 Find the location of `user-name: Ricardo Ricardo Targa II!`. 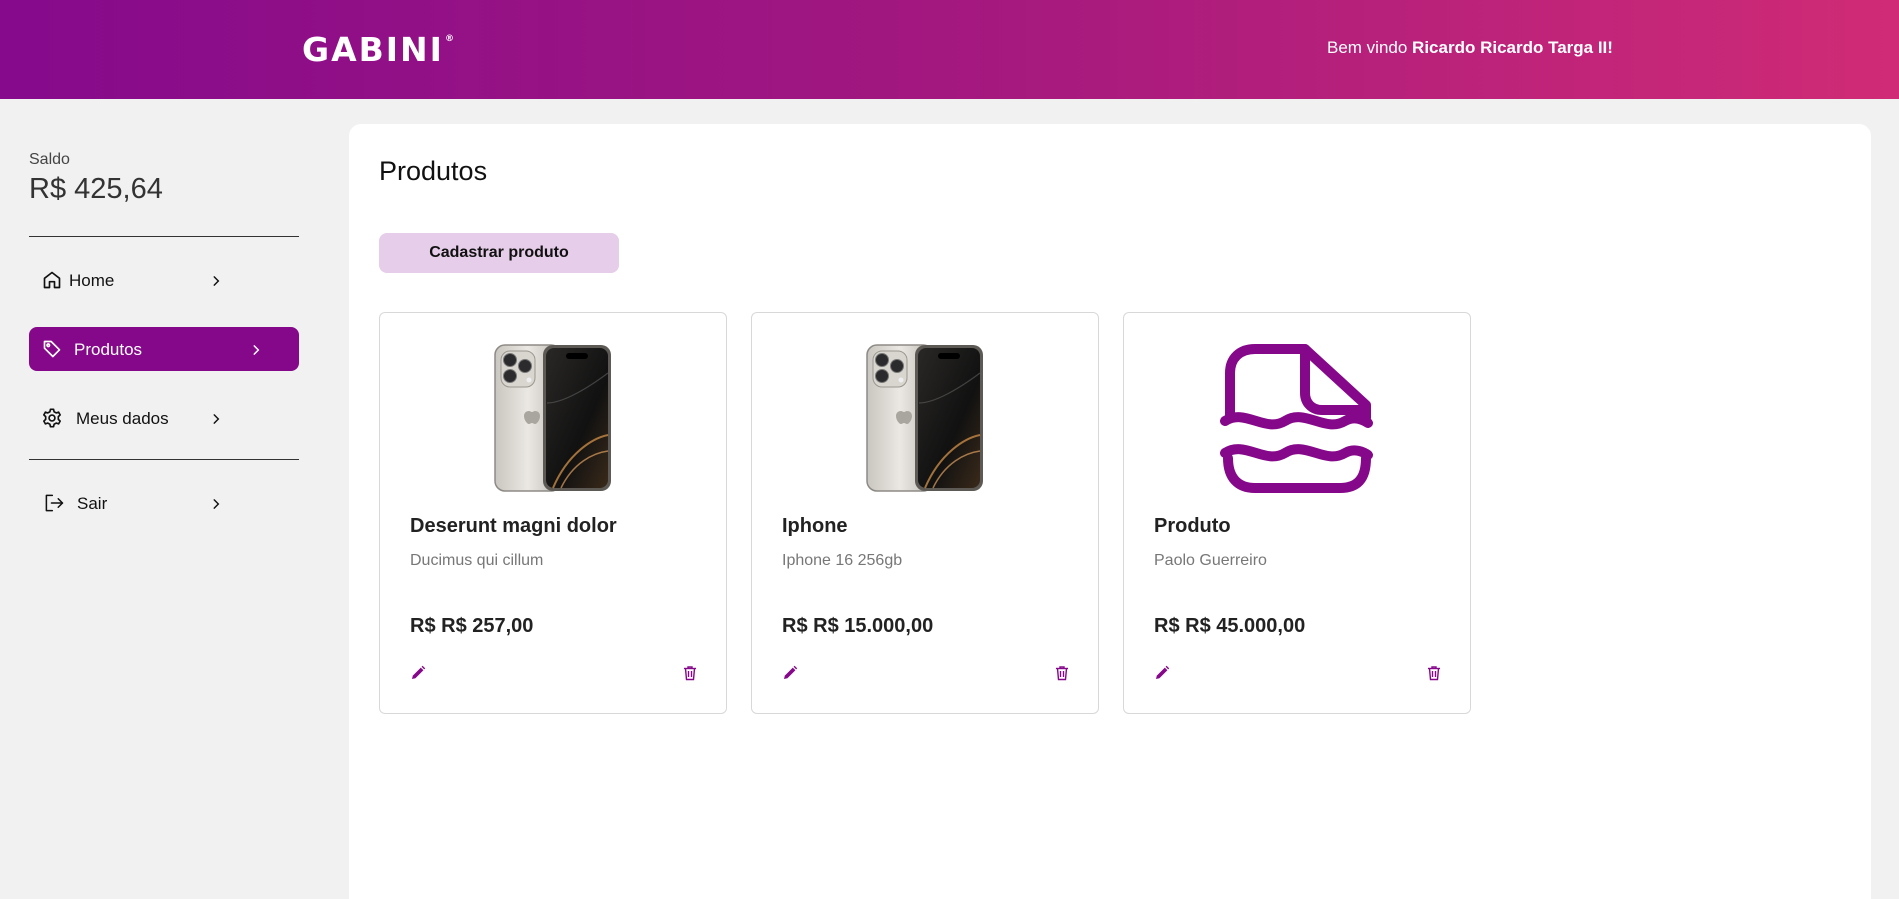

user-name: Ricardo Ricardo Targa II! is located at coordinates (1512, 47).